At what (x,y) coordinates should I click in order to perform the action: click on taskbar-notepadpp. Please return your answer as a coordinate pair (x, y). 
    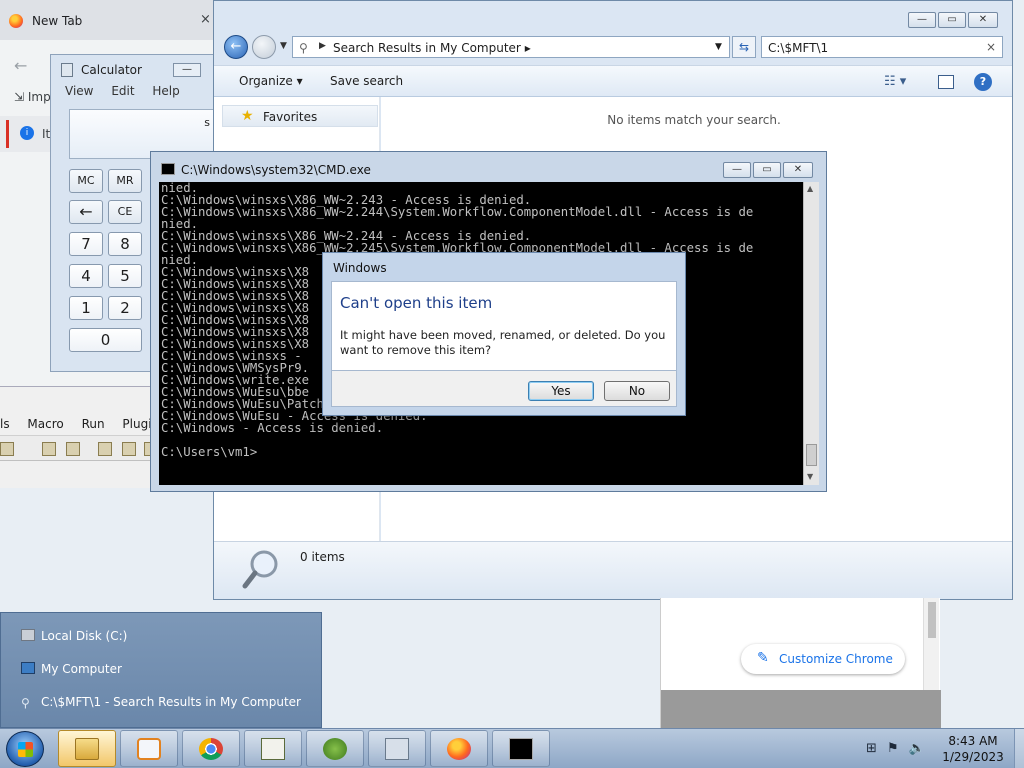
    Looking at the image, I should click on (273, 748).